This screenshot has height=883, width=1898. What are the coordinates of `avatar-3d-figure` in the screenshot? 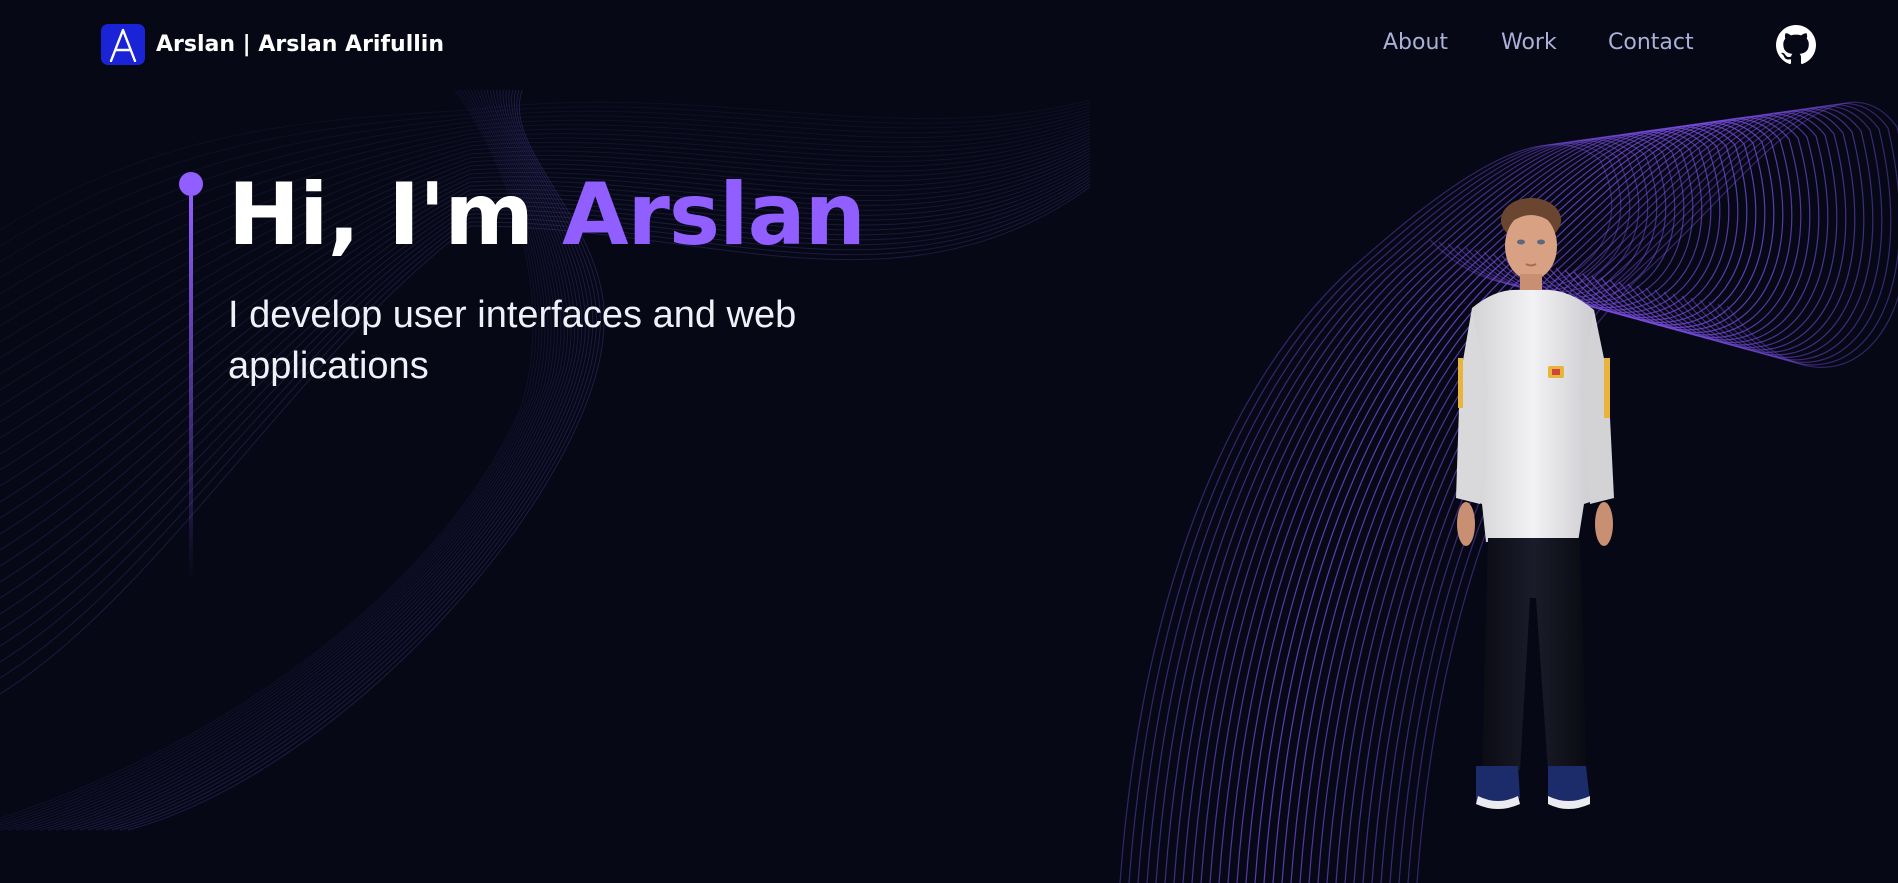 It's located at (1533, 505).